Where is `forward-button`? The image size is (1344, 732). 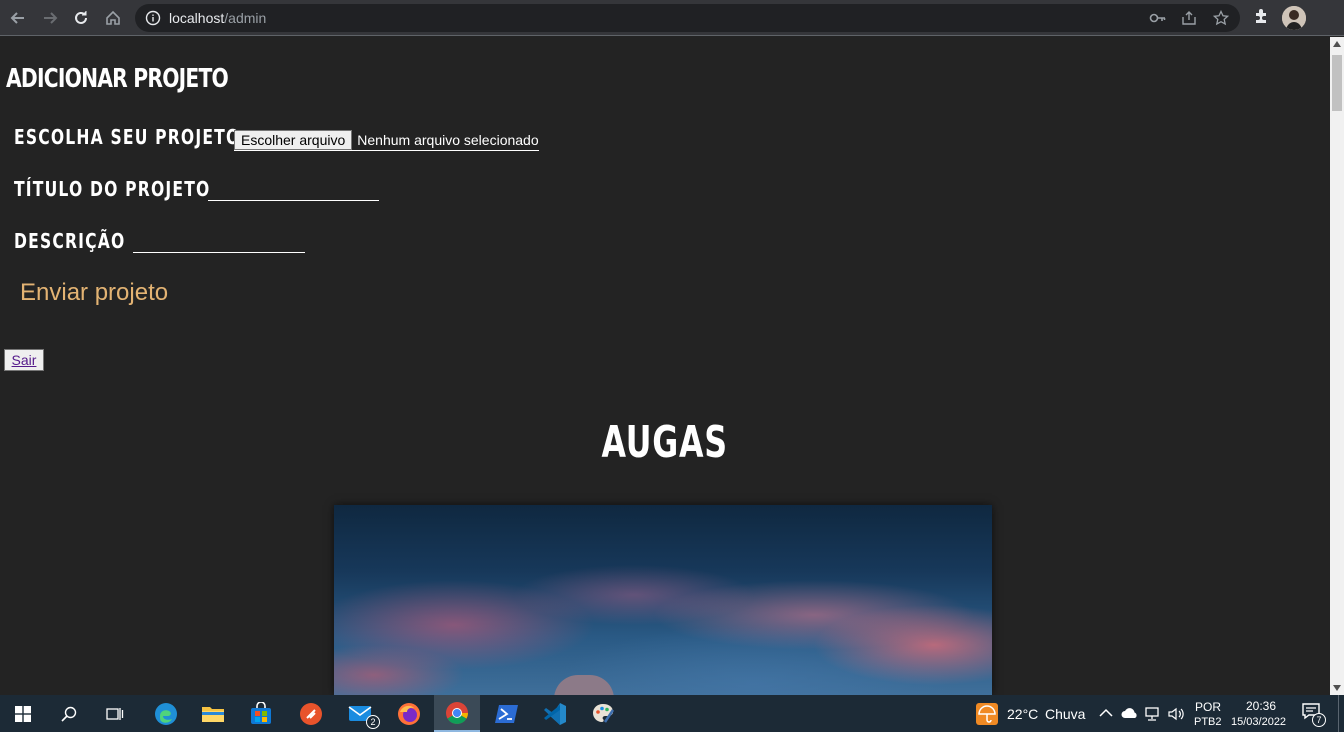
forward-button is located at coordinates (50, 18).